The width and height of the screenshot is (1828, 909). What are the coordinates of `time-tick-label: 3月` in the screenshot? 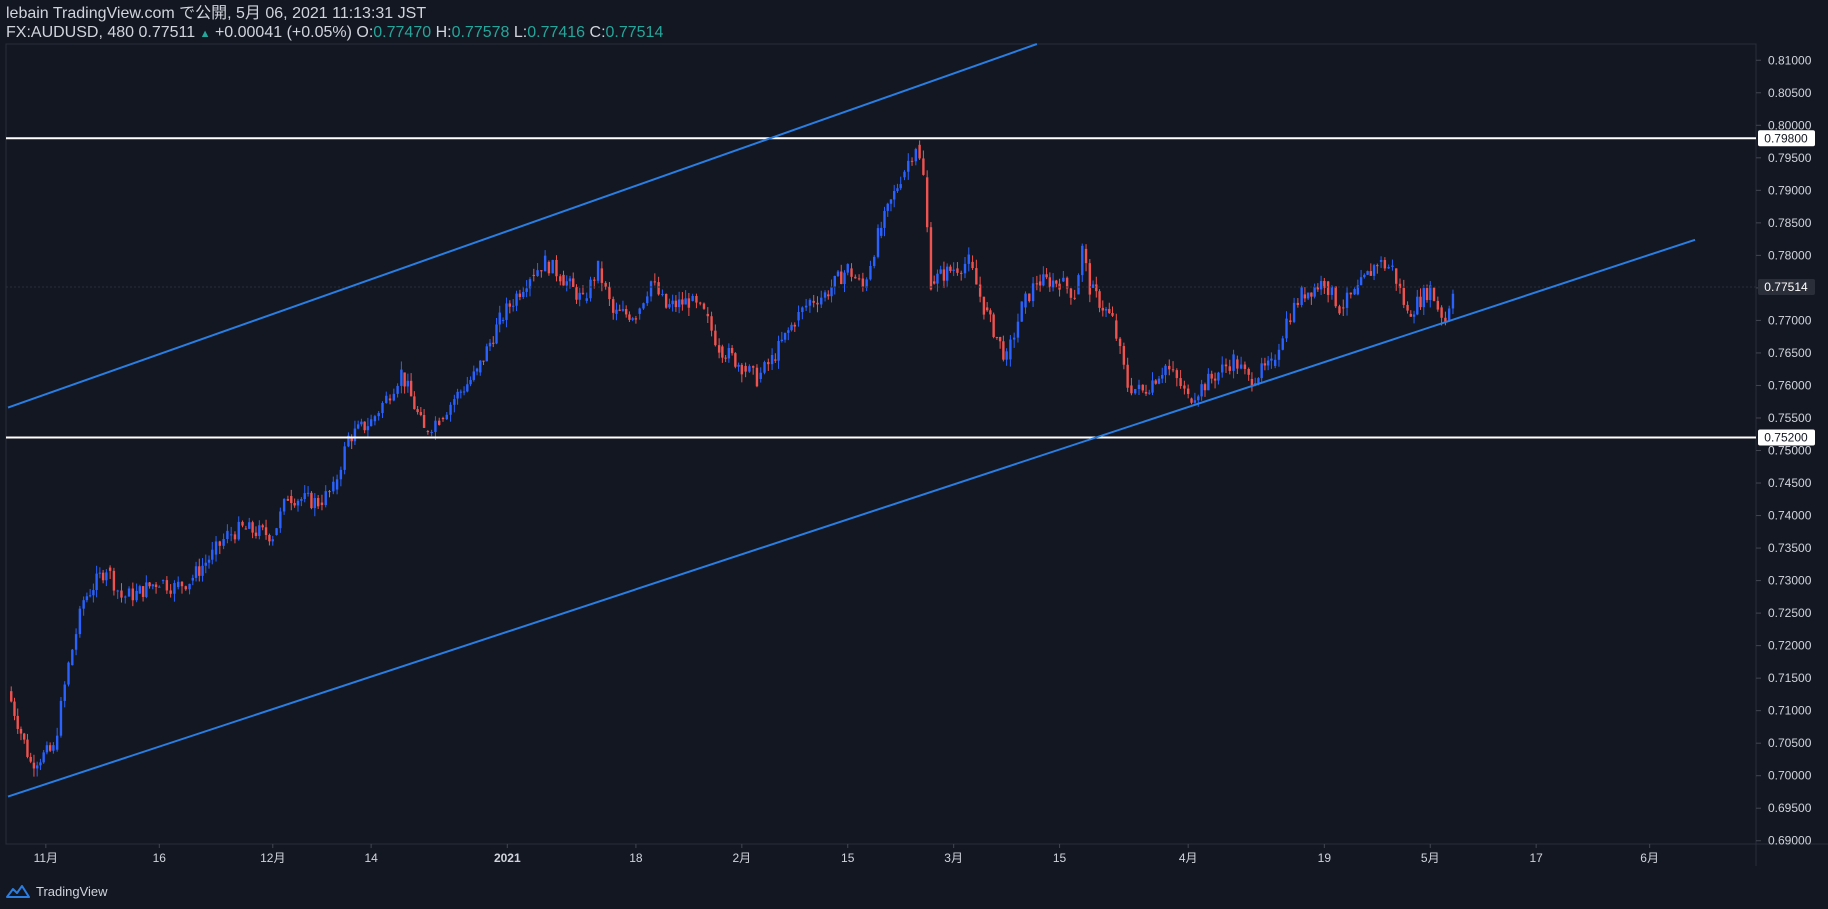 It's located at (953, 858).